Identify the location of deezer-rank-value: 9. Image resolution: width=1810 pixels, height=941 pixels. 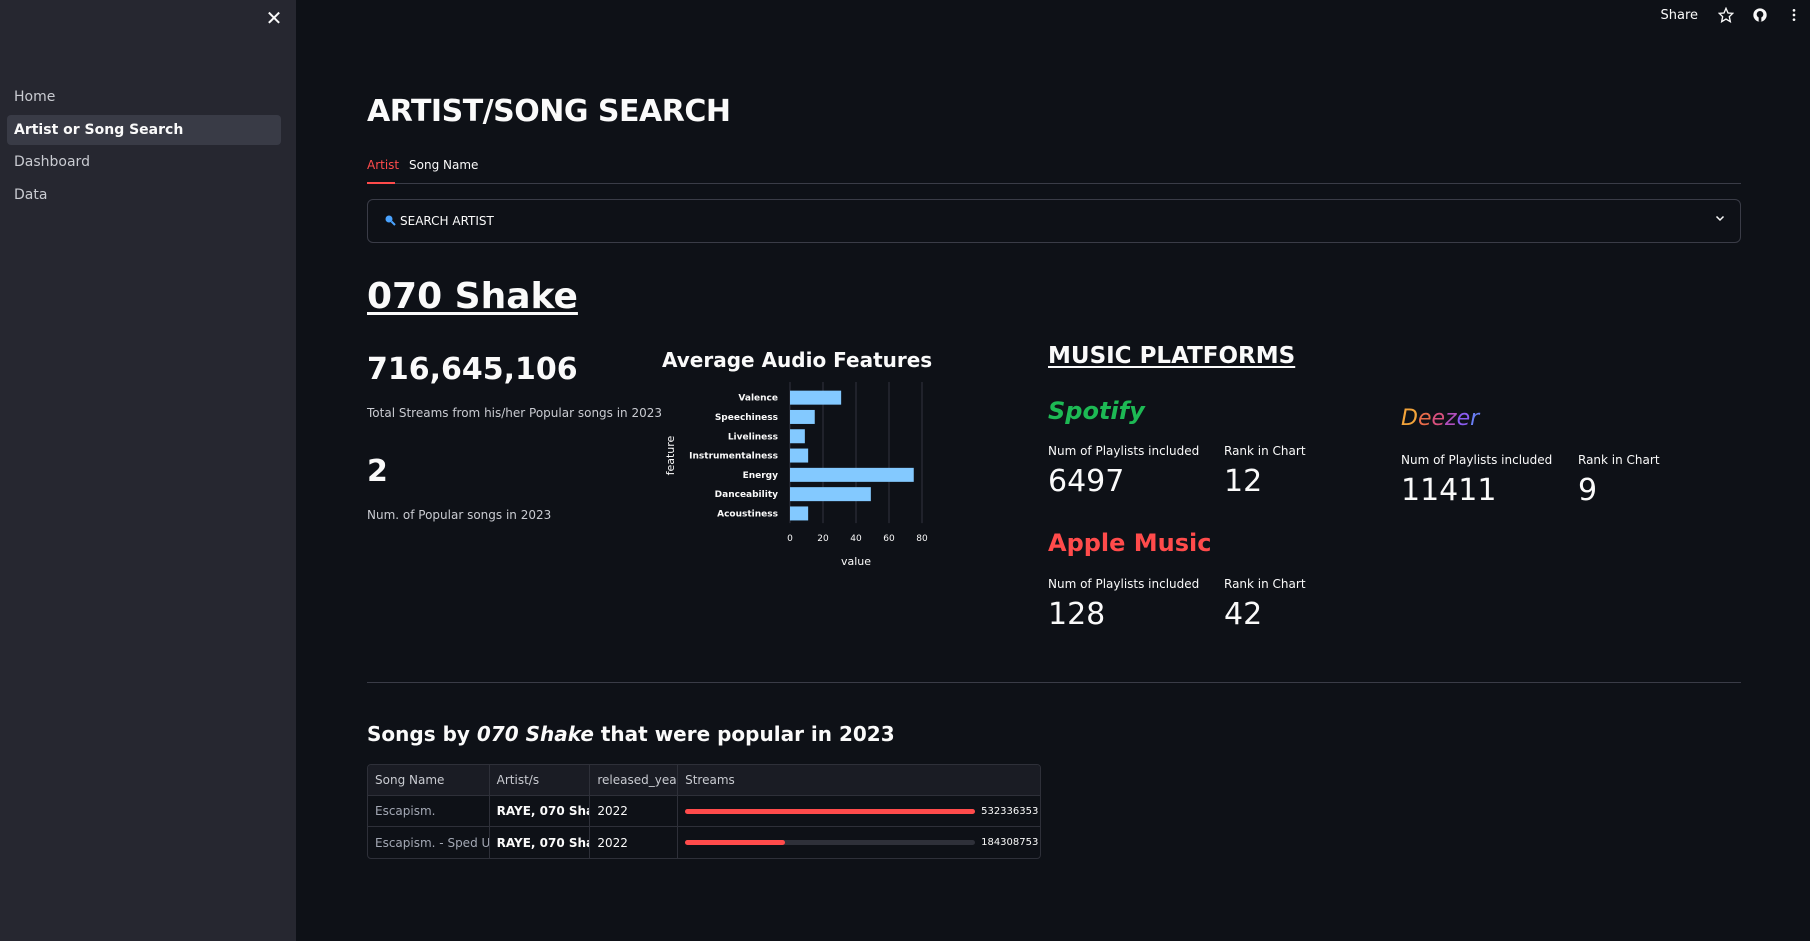
(1588, 490).